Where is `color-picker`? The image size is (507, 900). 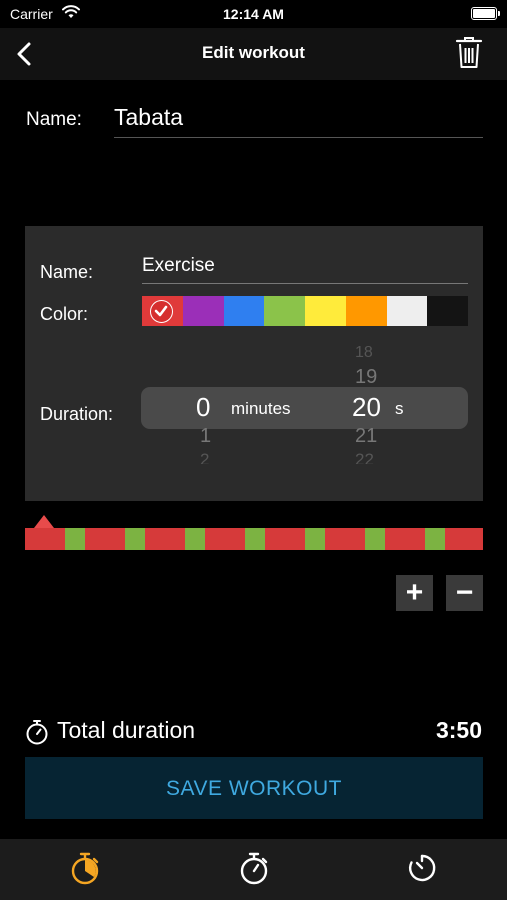 color-picker is located at coordinates (305, 311).